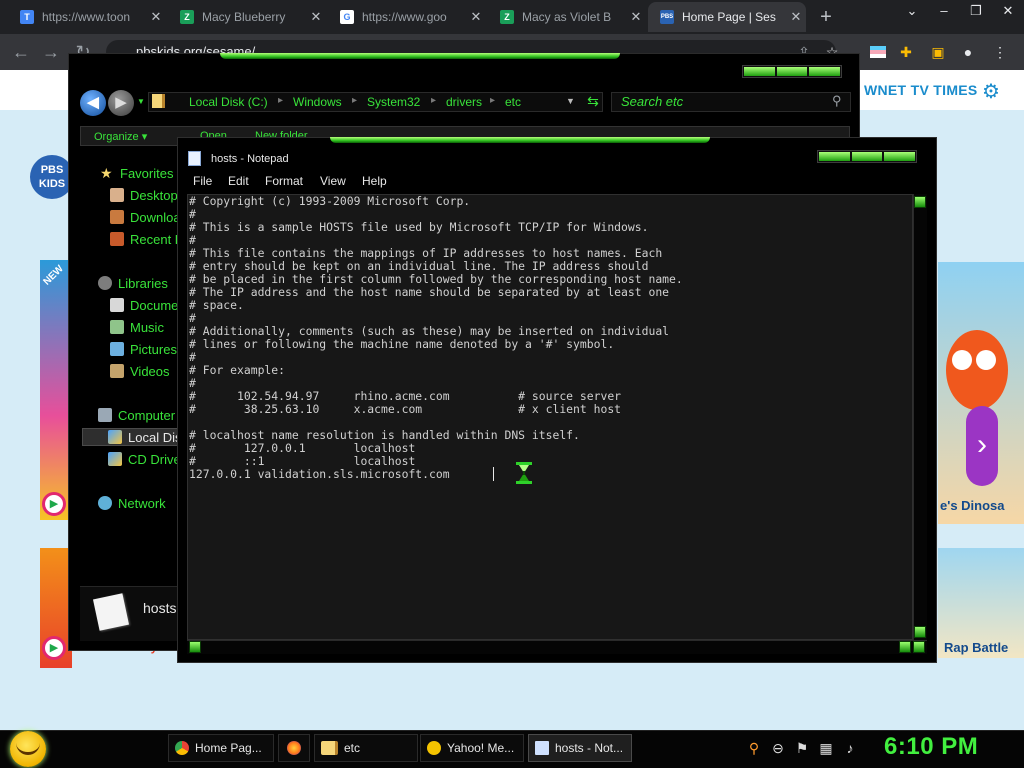 The width and height of the screenshot is (1024, 768). I want to click on scroll-down-button, so click(920, 632).